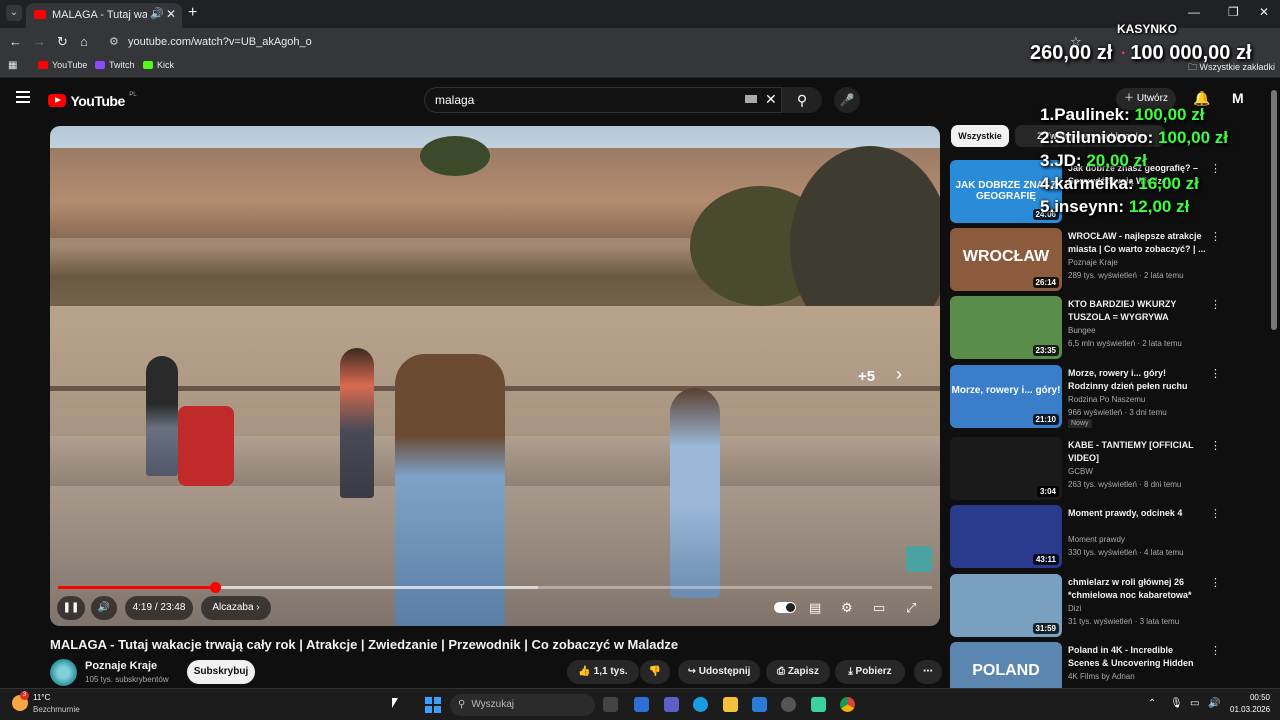 The height and width of the screenshot is (720, 1280). What do you see at coordinates (1274, 210) in the screenshot?
I see `page-scrollbar` at bounding box center [1274, 210].